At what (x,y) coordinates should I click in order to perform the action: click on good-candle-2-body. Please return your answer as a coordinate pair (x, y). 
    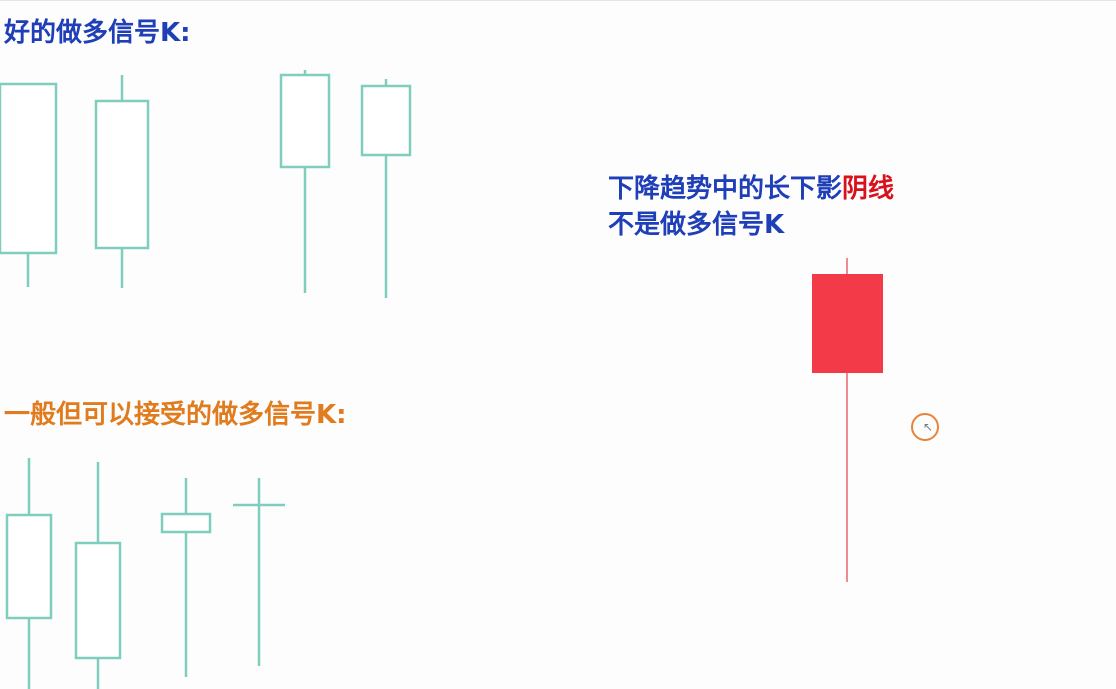
    Looking at the image, I should click on (122, 174).